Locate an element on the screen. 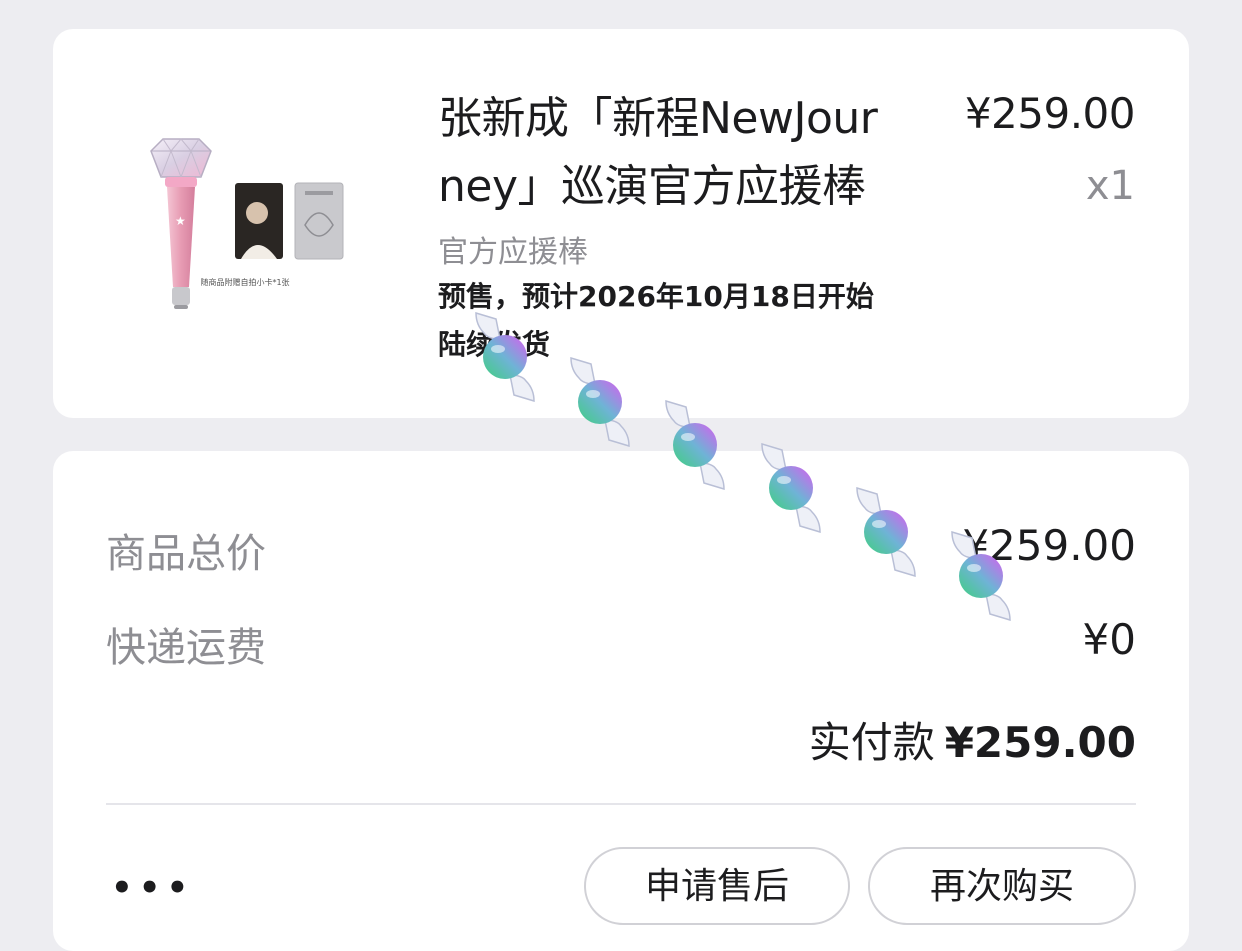 The image size is (1242, 951). more-options-icon: ••• is located at coordinates (152, 888).